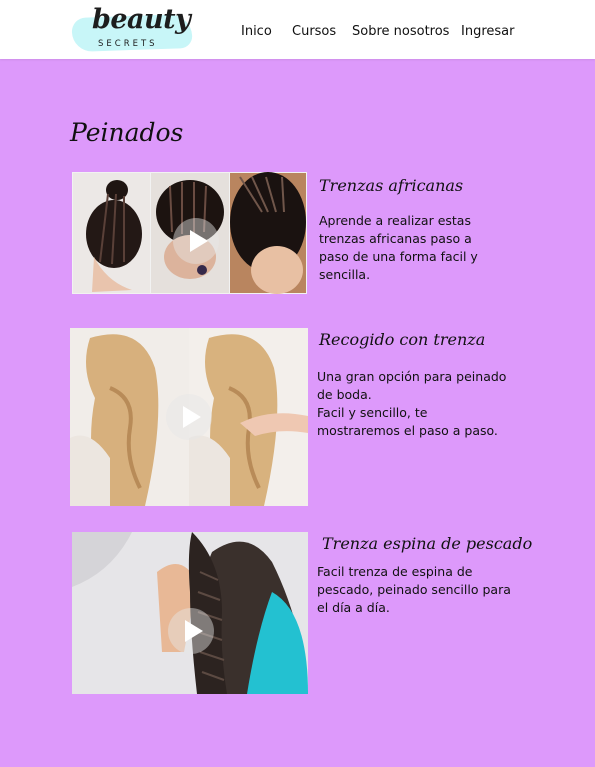 The height and width of the screenshot is (767, 595). I want to click on video-thumbnail-recogido-con-trenza, so click(189, 417).